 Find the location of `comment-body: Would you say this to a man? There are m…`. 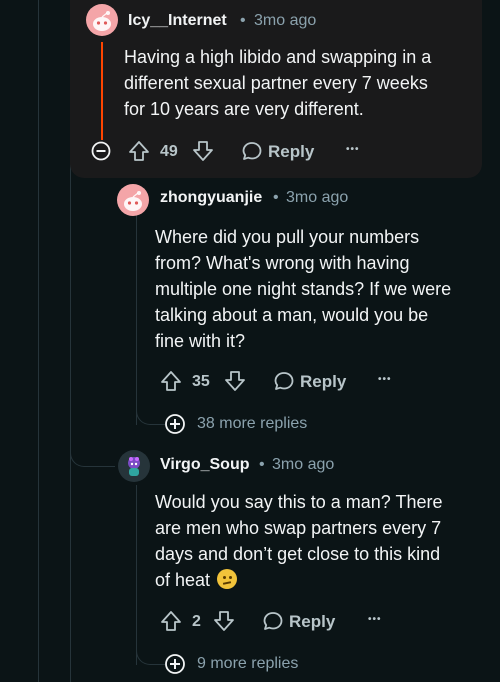

comment-body: Would you say this to a man? There are m… is located at coordinates (320, 541).